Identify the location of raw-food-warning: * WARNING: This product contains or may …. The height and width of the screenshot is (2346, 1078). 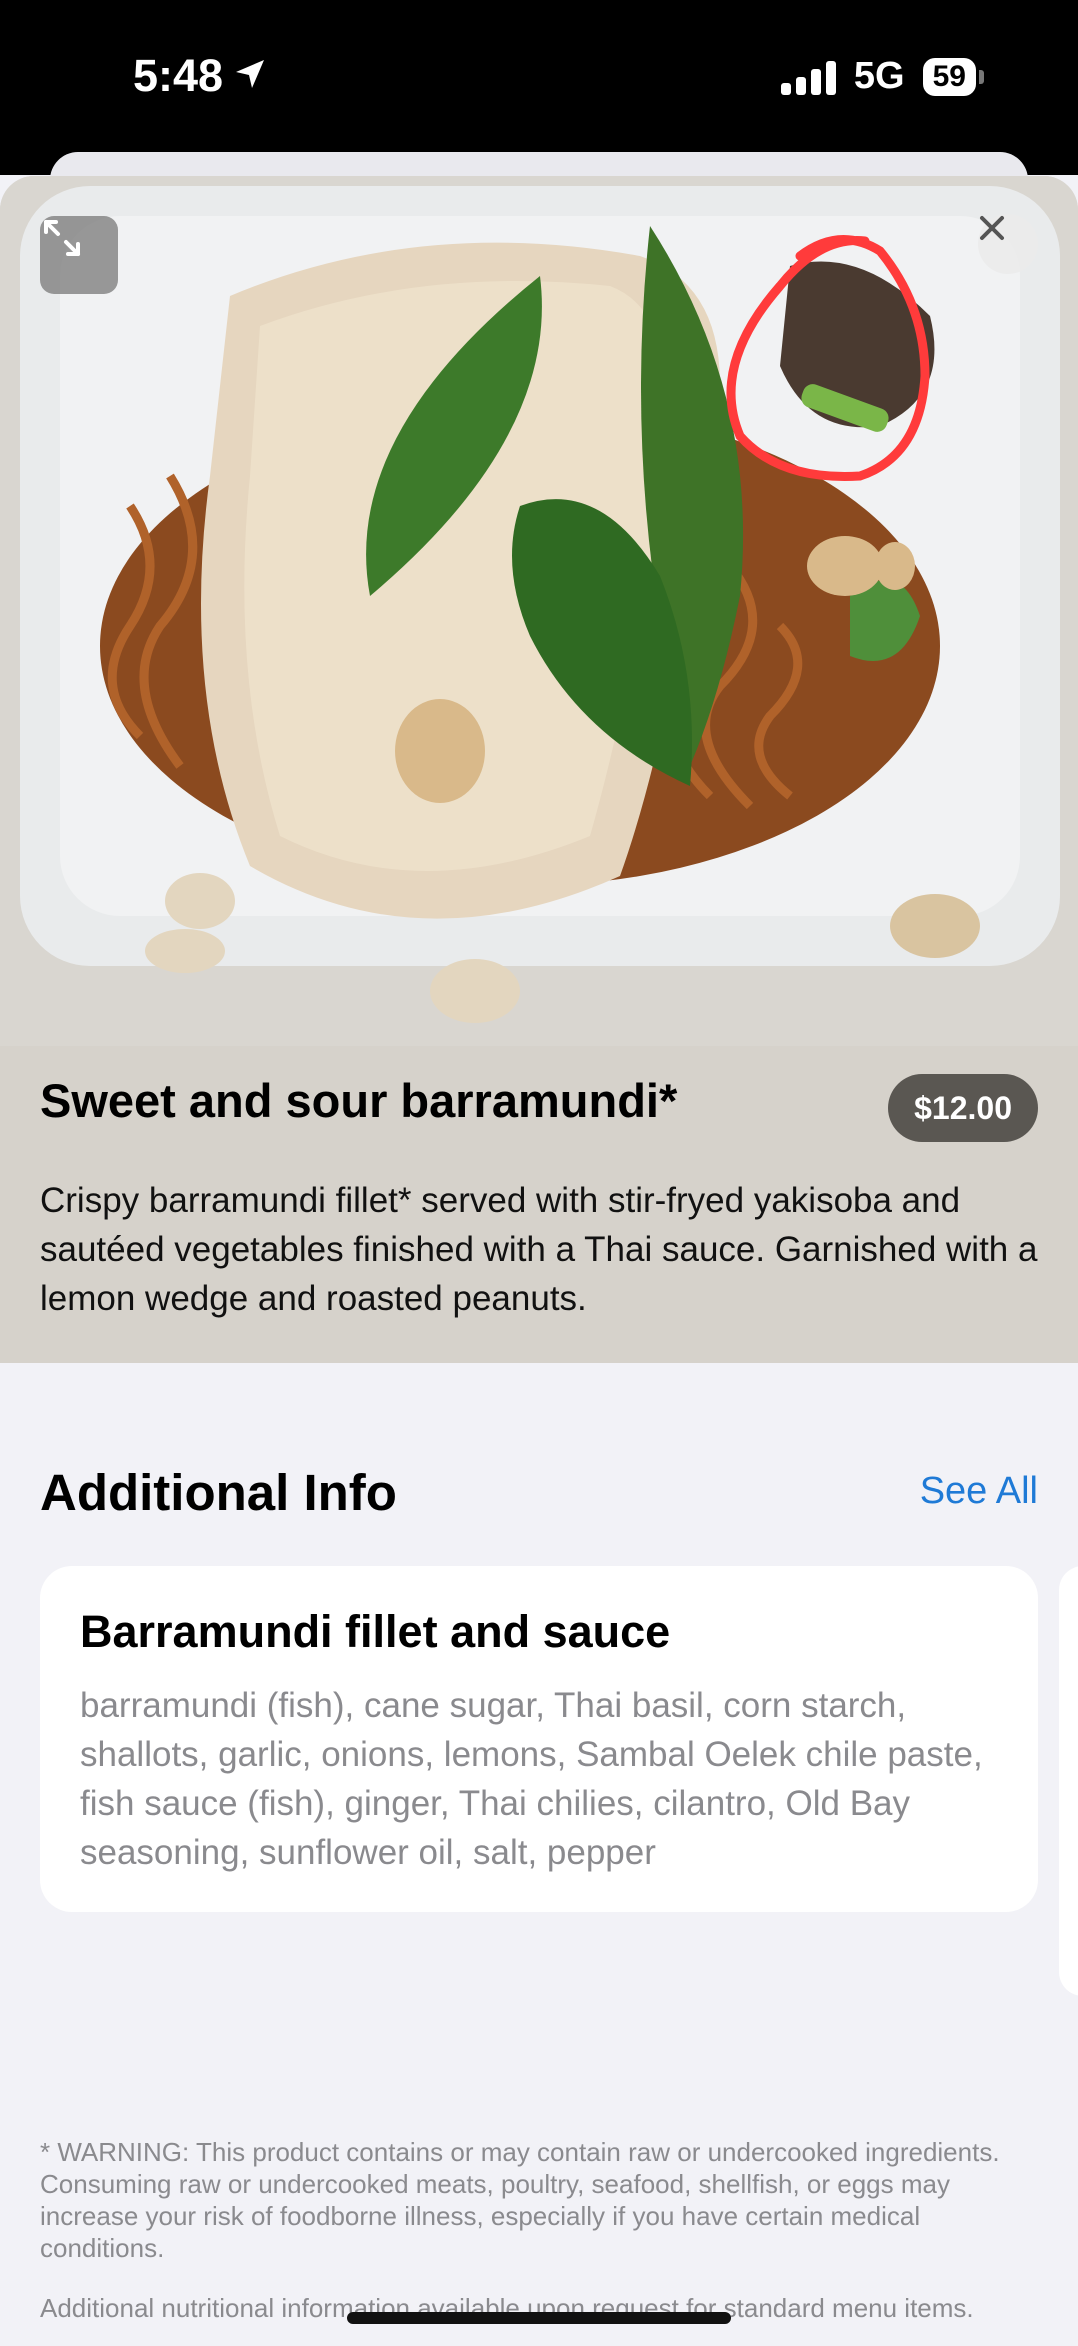
(520, 2200).